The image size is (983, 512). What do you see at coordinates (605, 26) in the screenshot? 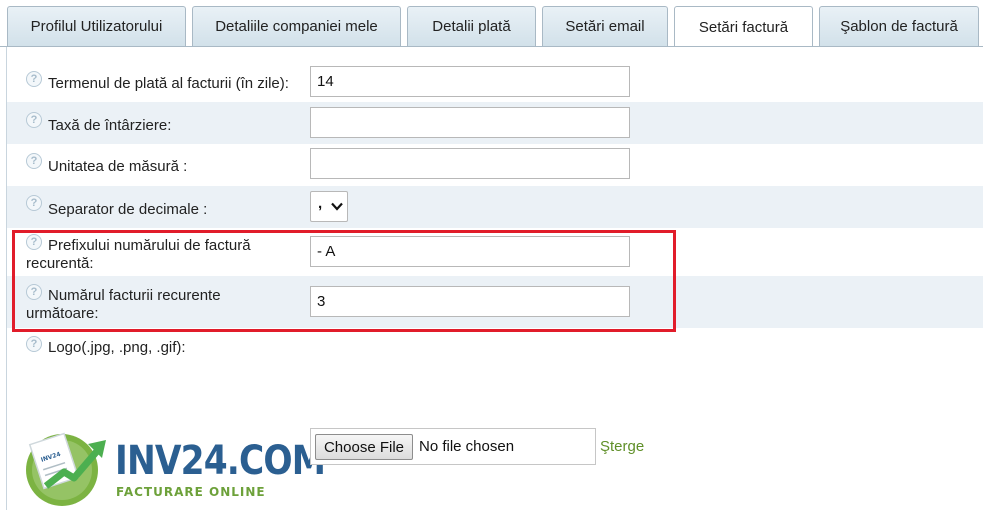
I see `tab-email-settings: Setări email` at bounding box center [605, 26].